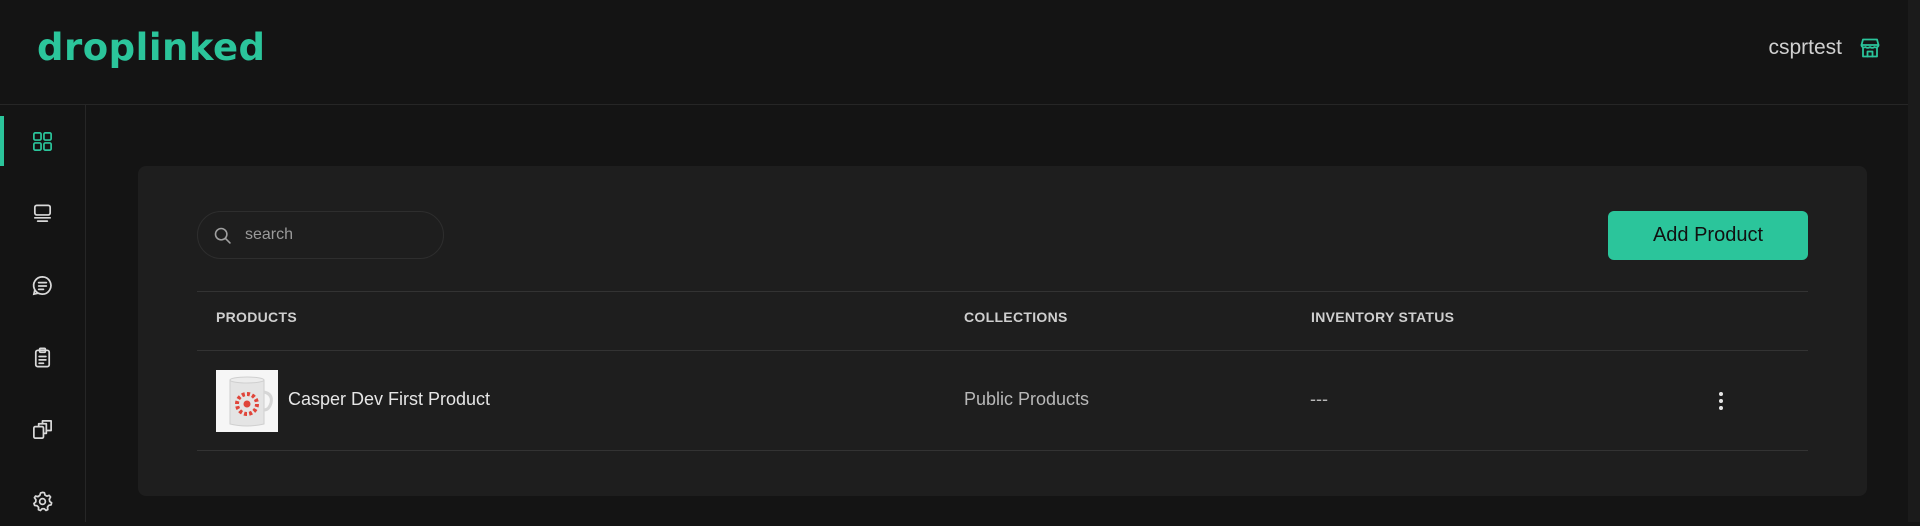 The height and width of the screenshot is (526, 1920). I want to click on column-header-inventory-status: INVENTORY STATUS, so click(1383, 317).